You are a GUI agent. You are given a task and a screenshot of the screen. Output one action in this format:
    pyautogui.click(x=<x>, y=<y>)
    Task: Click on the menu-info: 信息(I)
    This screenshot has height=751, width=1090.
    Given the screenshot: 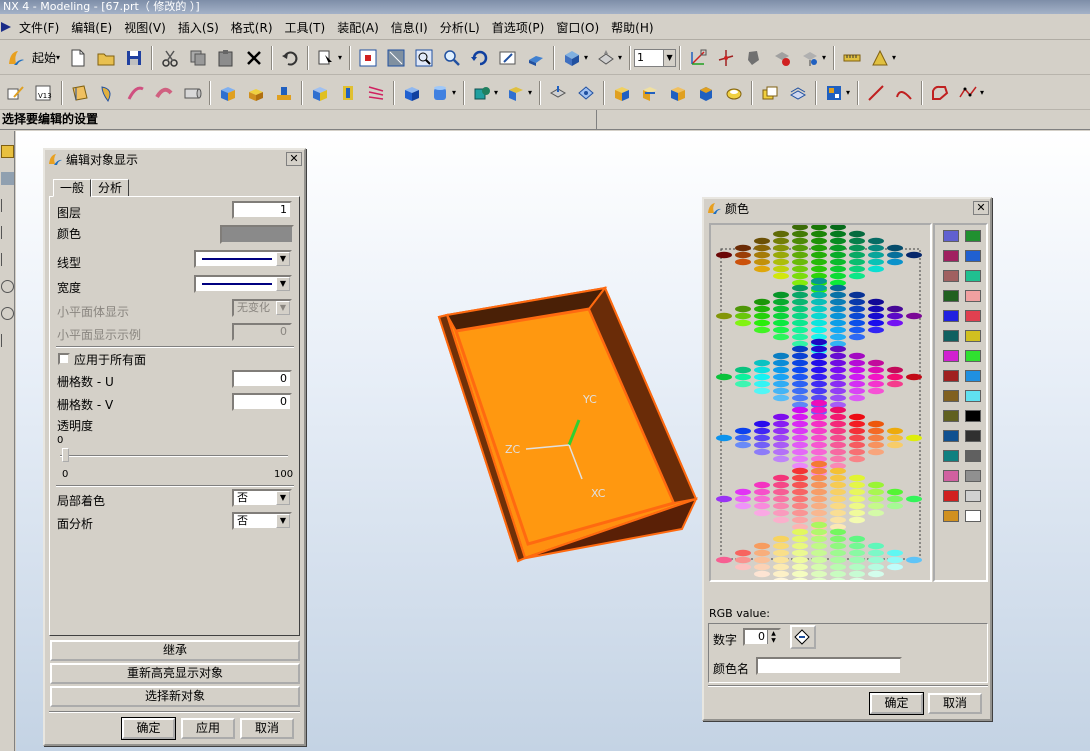 What is the action you would take?
    pyautogui.click(x=409, y=27)
    